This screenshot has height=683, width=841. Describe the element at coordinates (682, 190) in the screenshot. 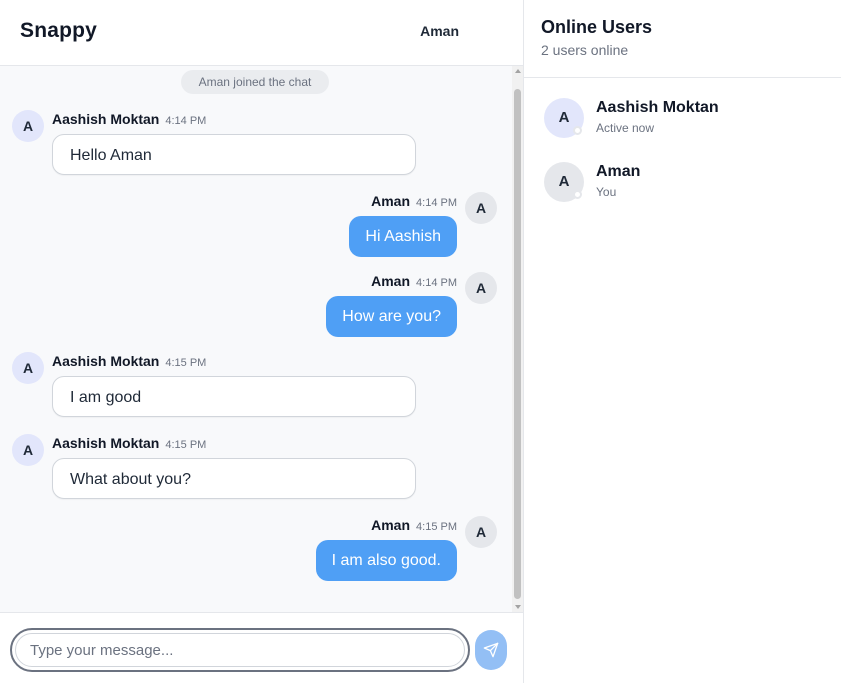

I see `online-user-item: A Aman You` at that location.